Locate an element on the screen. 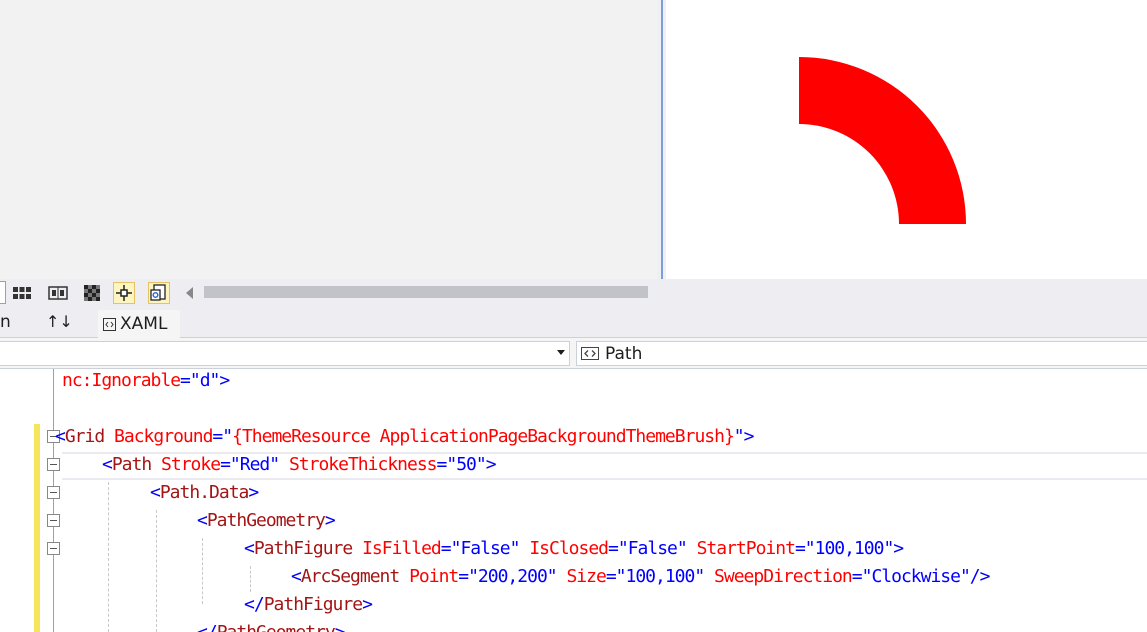  designer-toolbar is located at coordinates (573, 293).